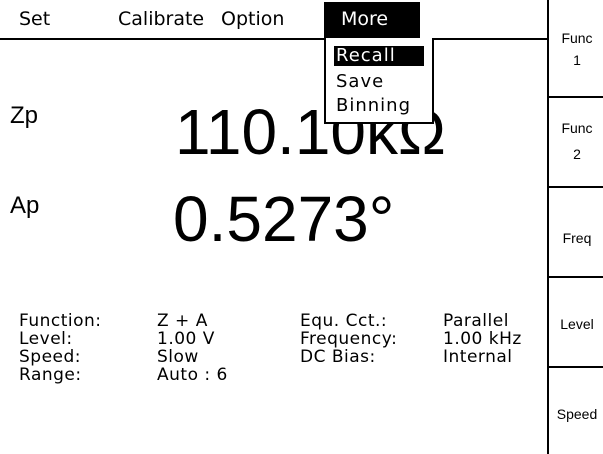  What do you see at coordinates (360, 82) in the screenshot?
I see `dropdown-item-save: Save` at bounding box center [360, 82].